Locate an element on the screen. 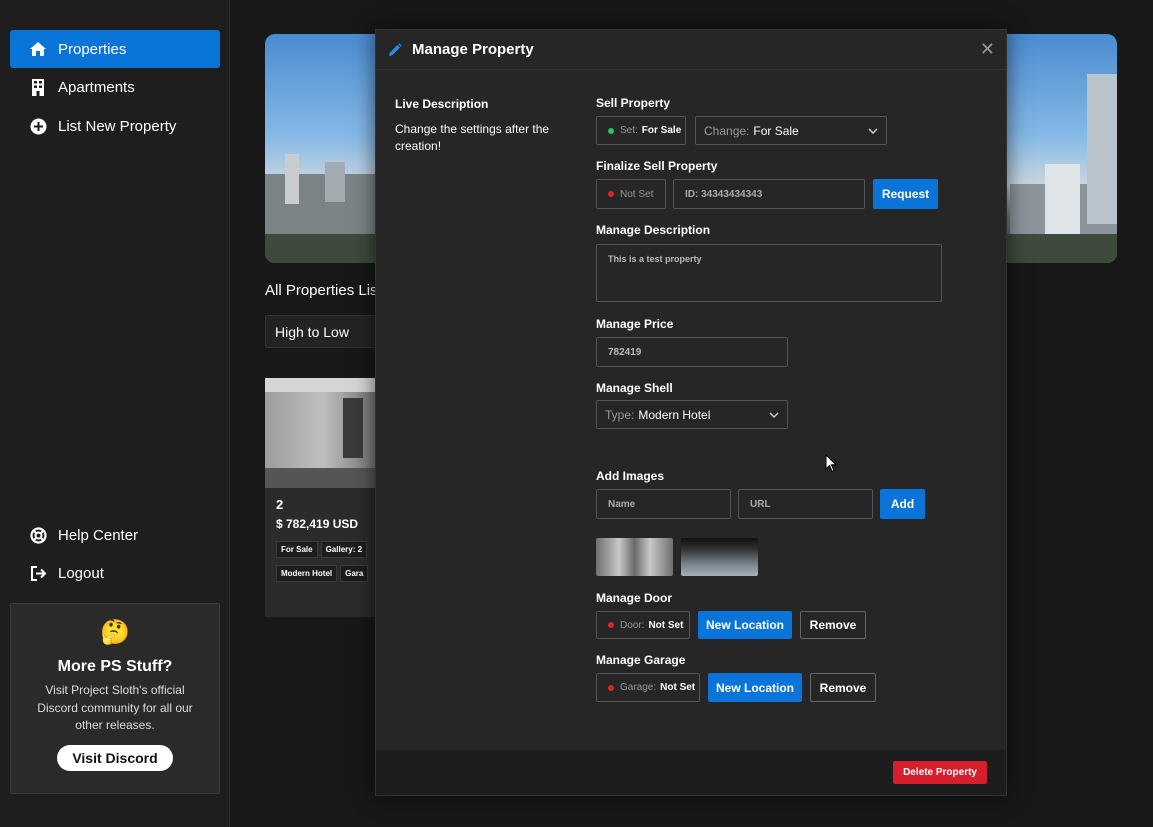  manage-shell-label: Manage Shell is located at coordinates (634, 388).